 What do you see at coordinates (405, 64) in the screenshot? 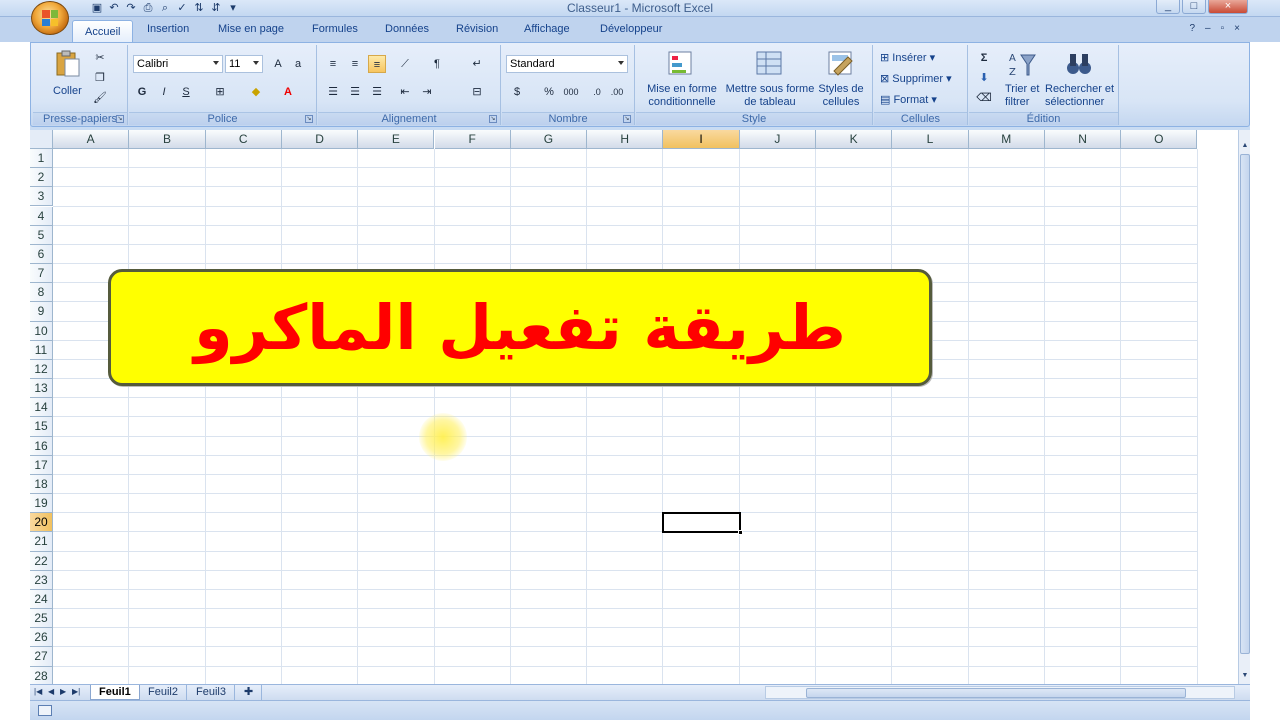
I see `orientation-icon: ⟋` at bounding box center [405, 64].